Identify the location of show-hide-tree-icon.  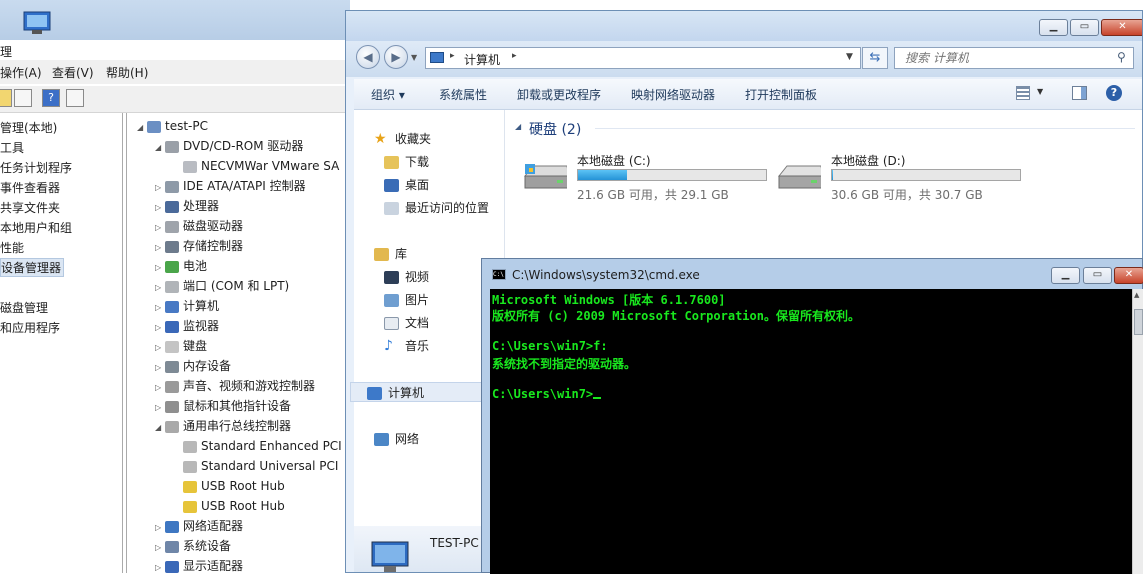
(23, 98).